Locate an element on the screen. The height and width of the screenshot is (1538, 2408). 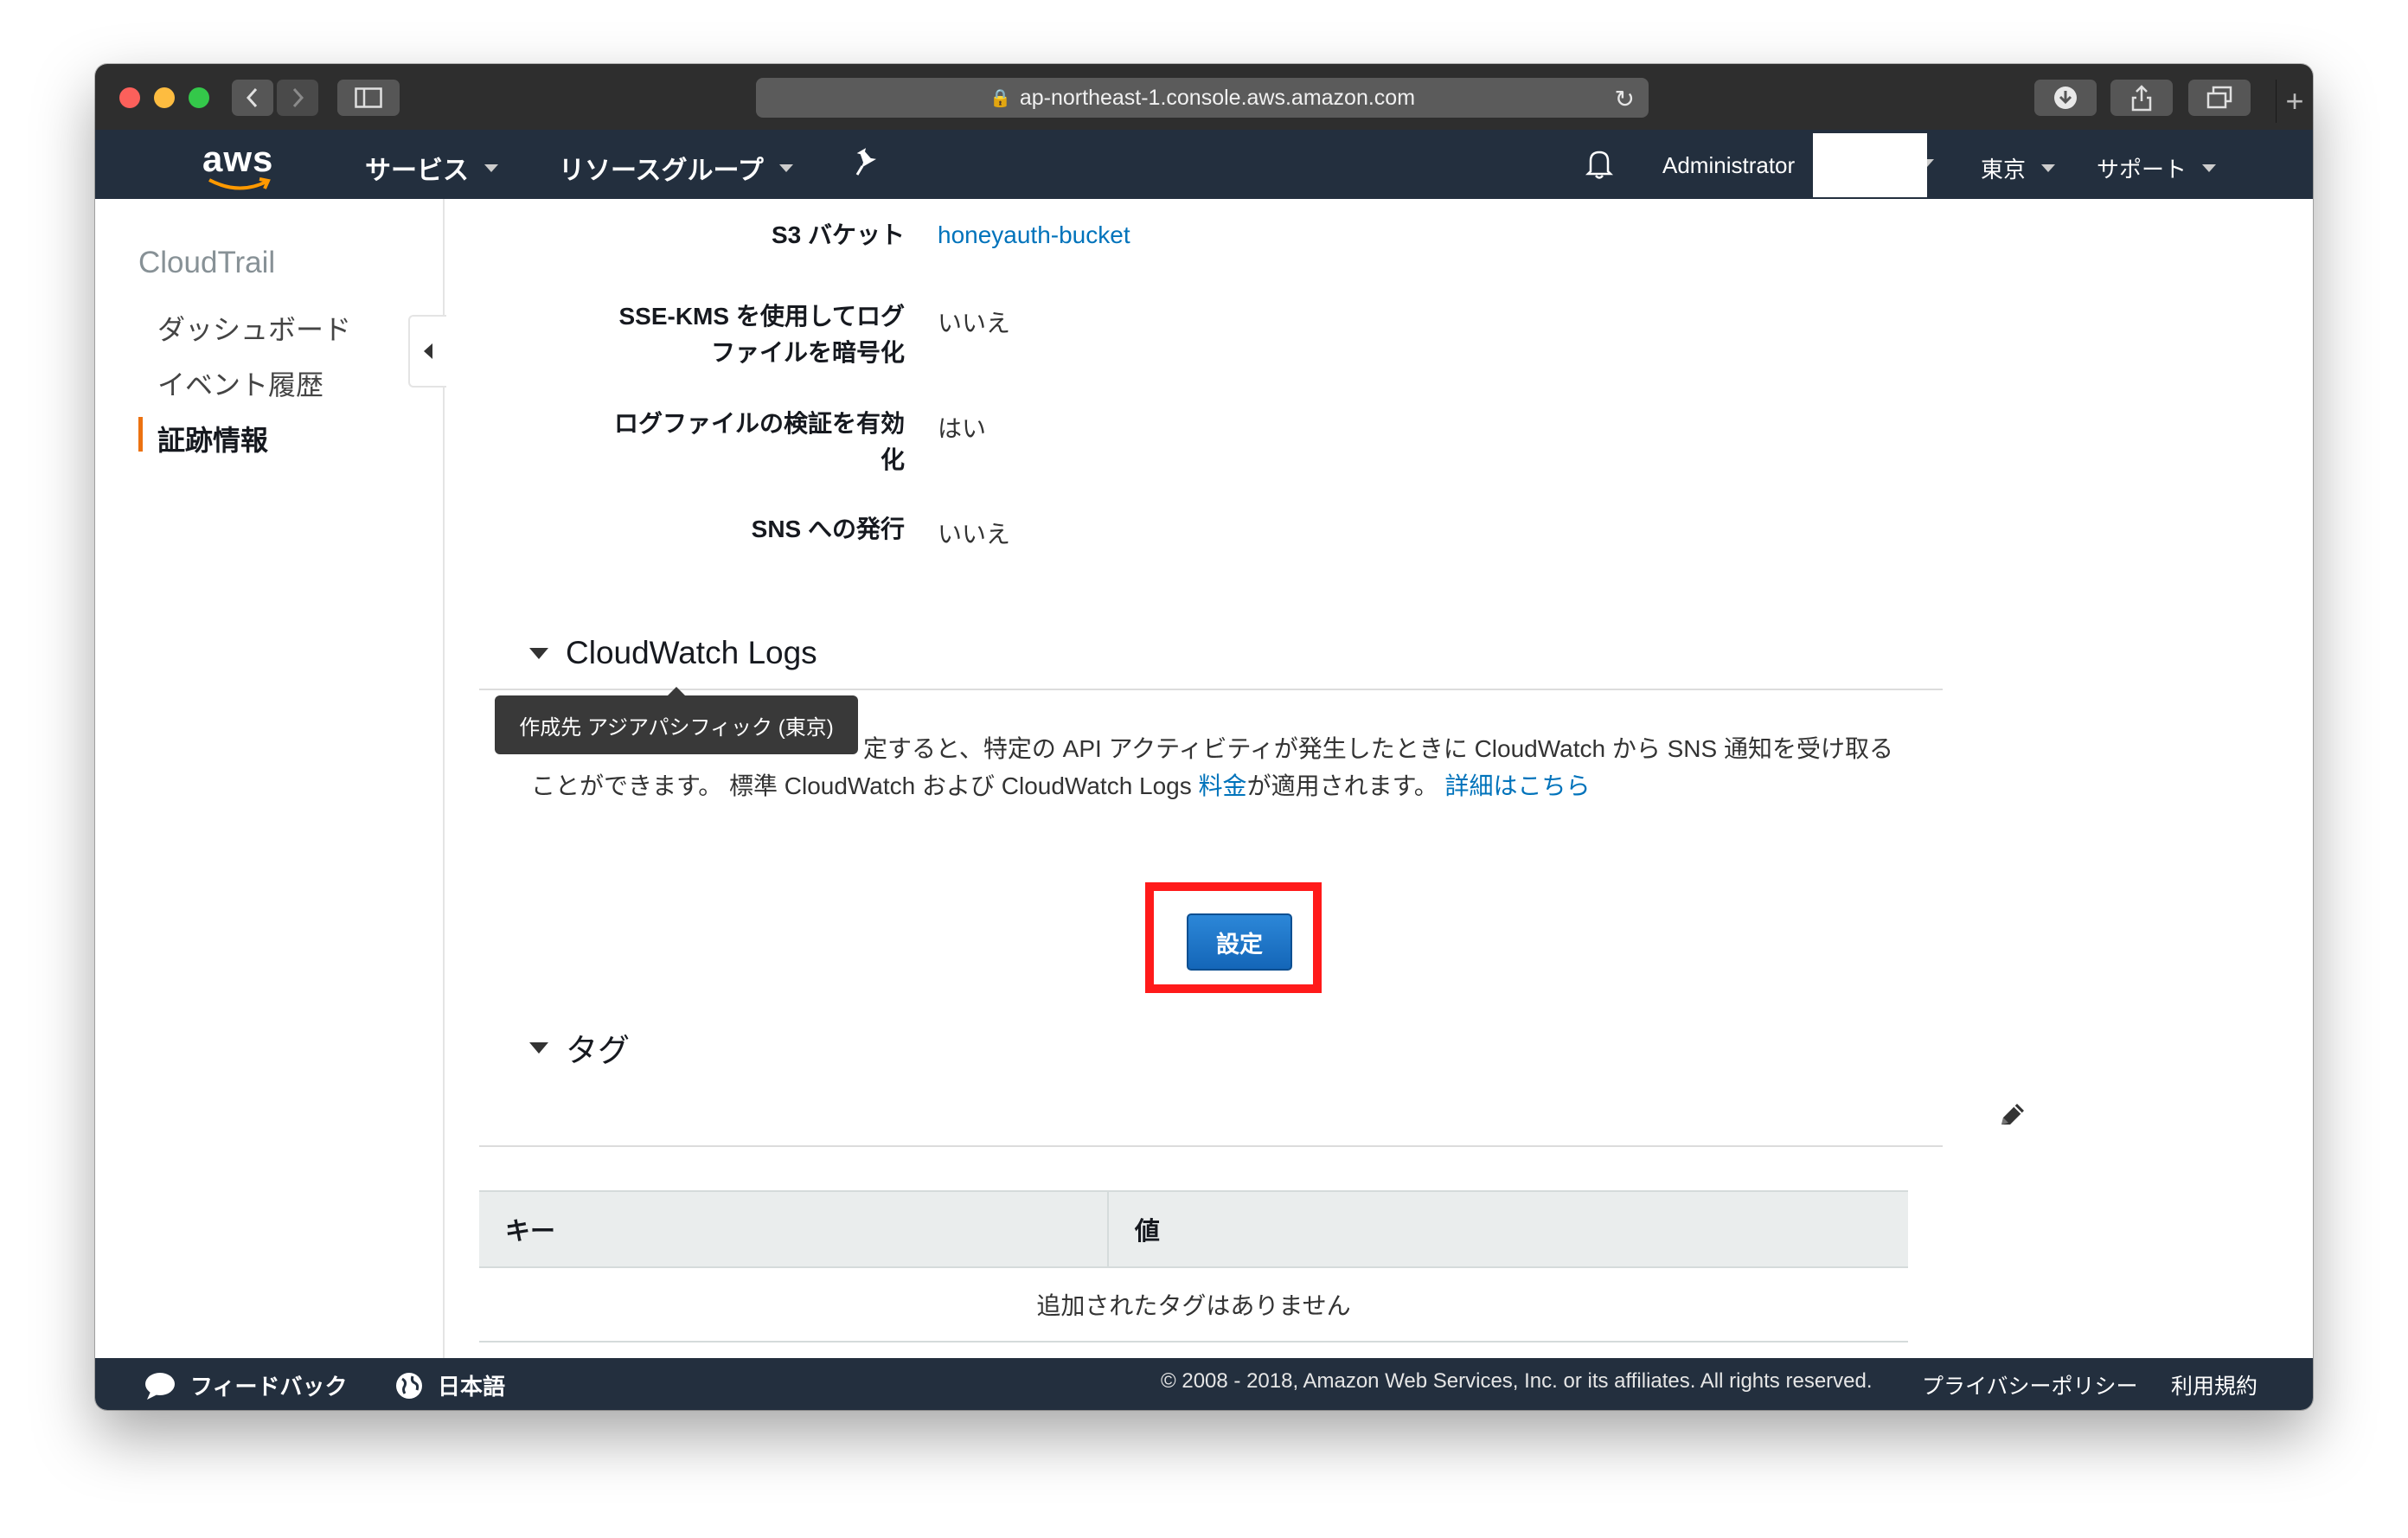
sse-kms-label-line1: SSE-KMS を使用してログ is located at coordinates (761, 316).